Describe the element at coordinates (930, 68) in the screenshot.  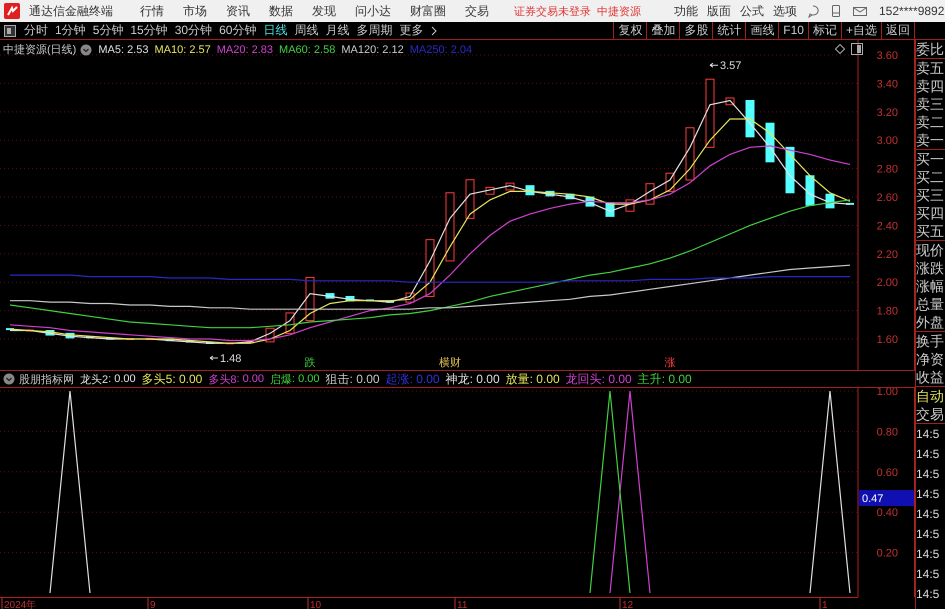
I see `quote-label: 卖五` at that location.